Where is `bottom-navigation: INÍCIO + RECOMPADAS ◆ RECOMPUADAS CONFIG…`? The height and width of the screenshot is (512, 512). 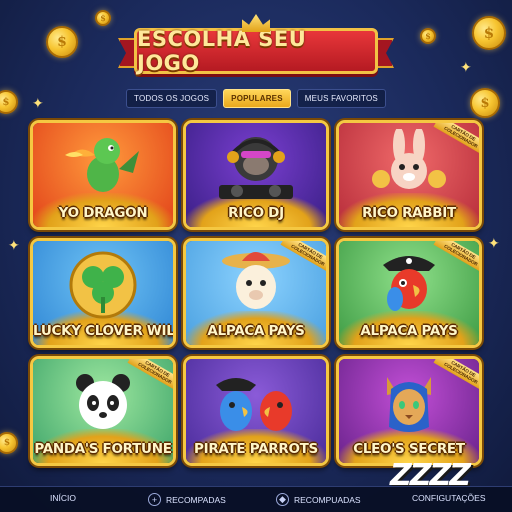
bottom-navigation: INÍCIO + RECOMPADAS ◆ RECOMPUADAS CONFIG… is located at coordinates (256, 499).